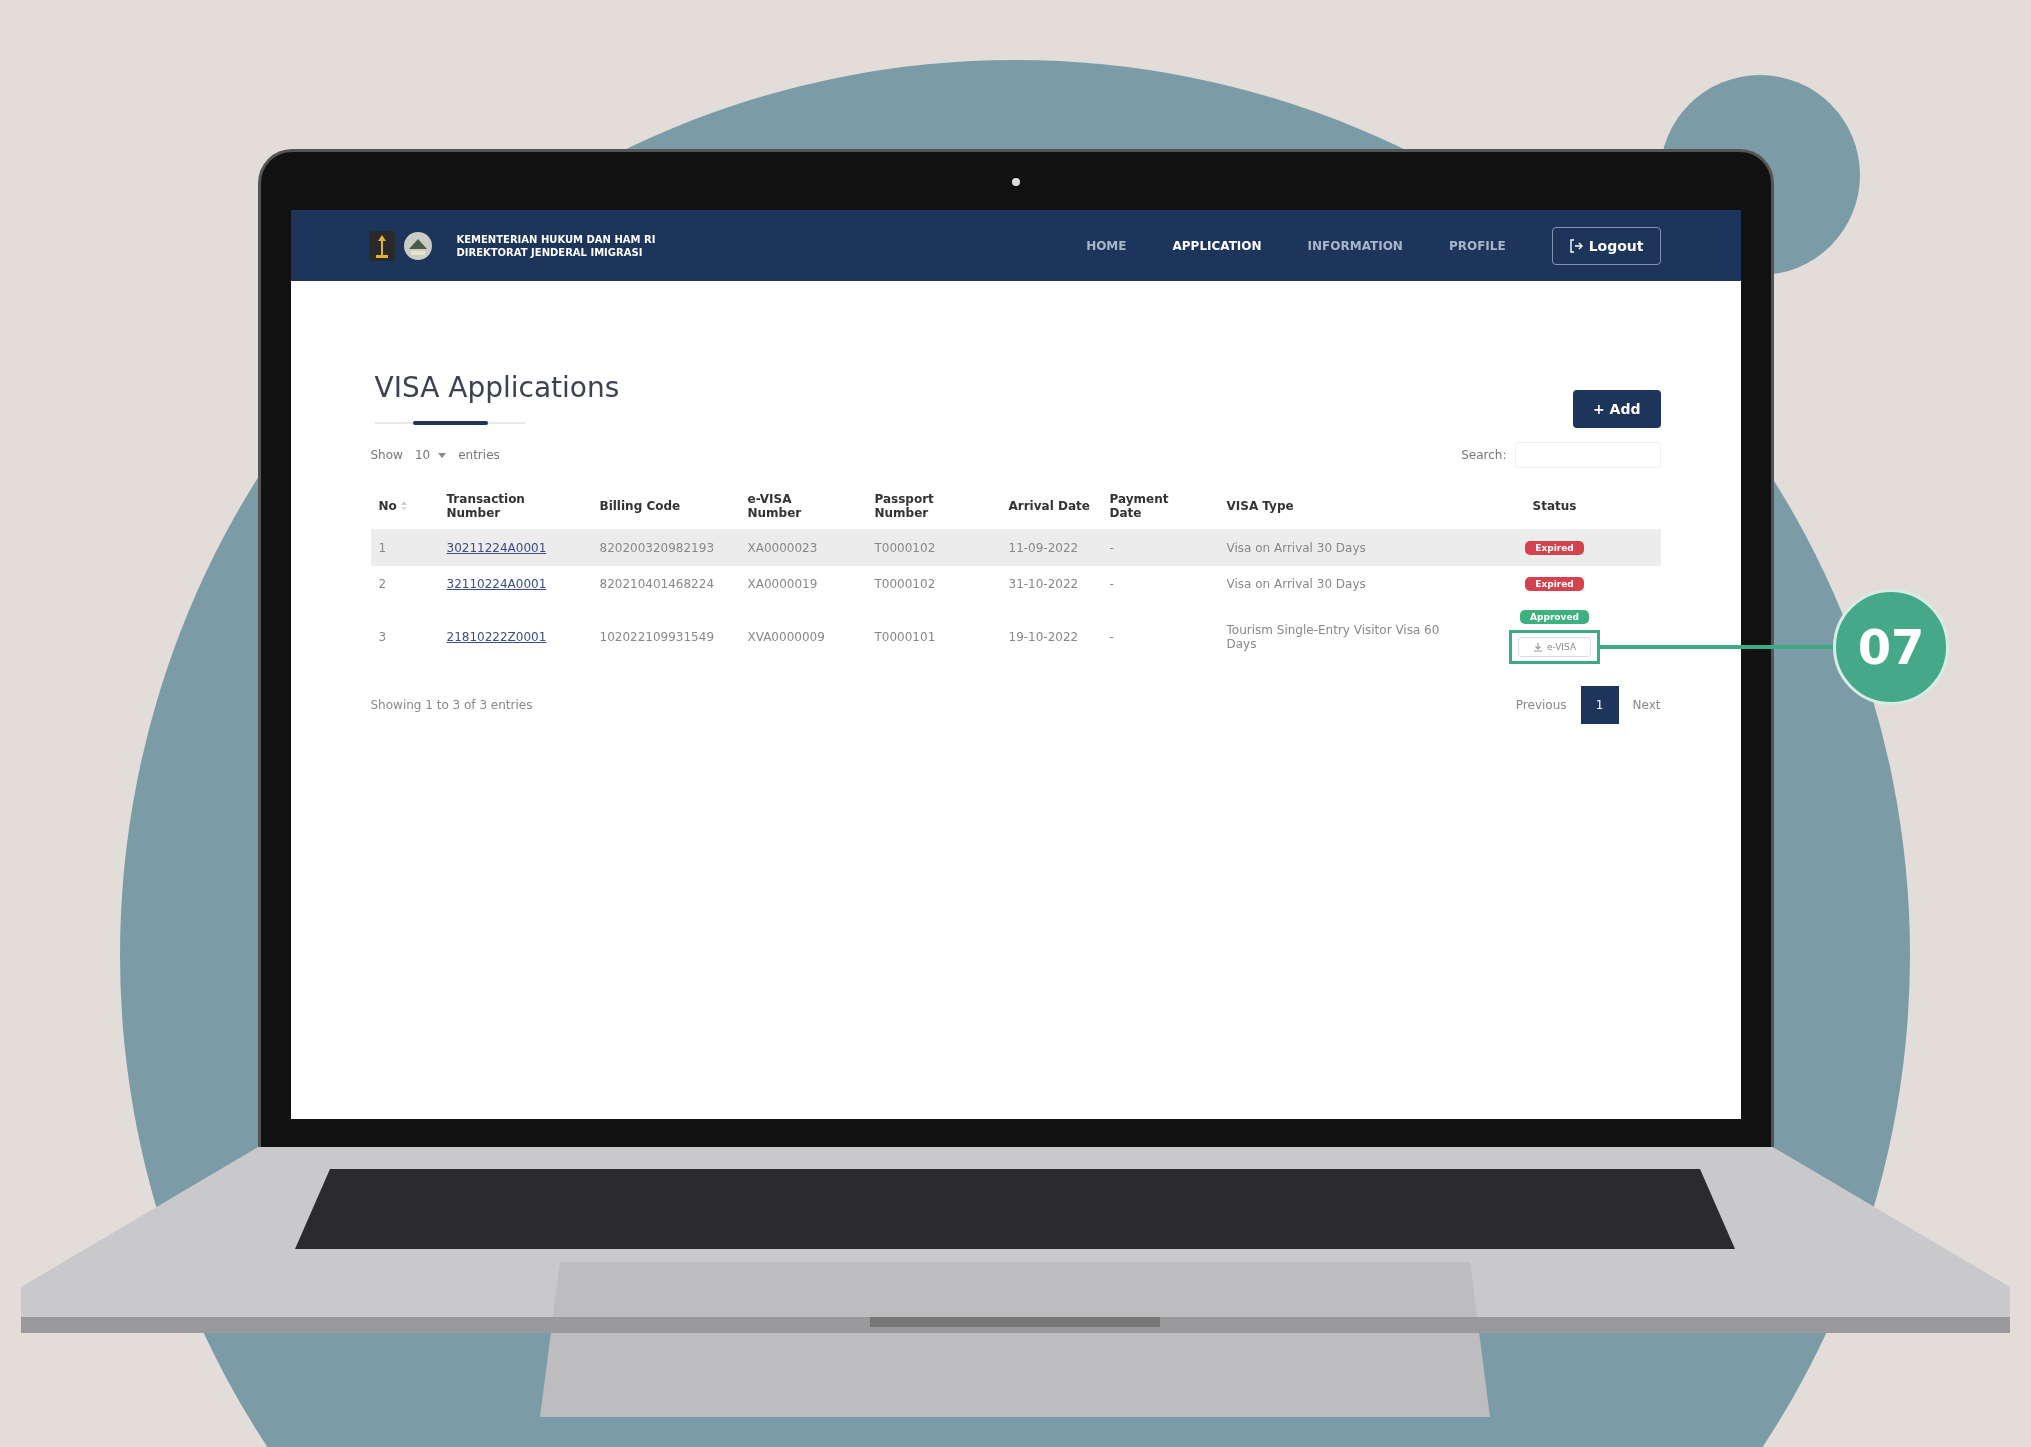 The height and width of the screenshot is (1447, 2031). I want to click on entries-summary: Showing 1 to 3 of 3 entries, so click(451, 705).